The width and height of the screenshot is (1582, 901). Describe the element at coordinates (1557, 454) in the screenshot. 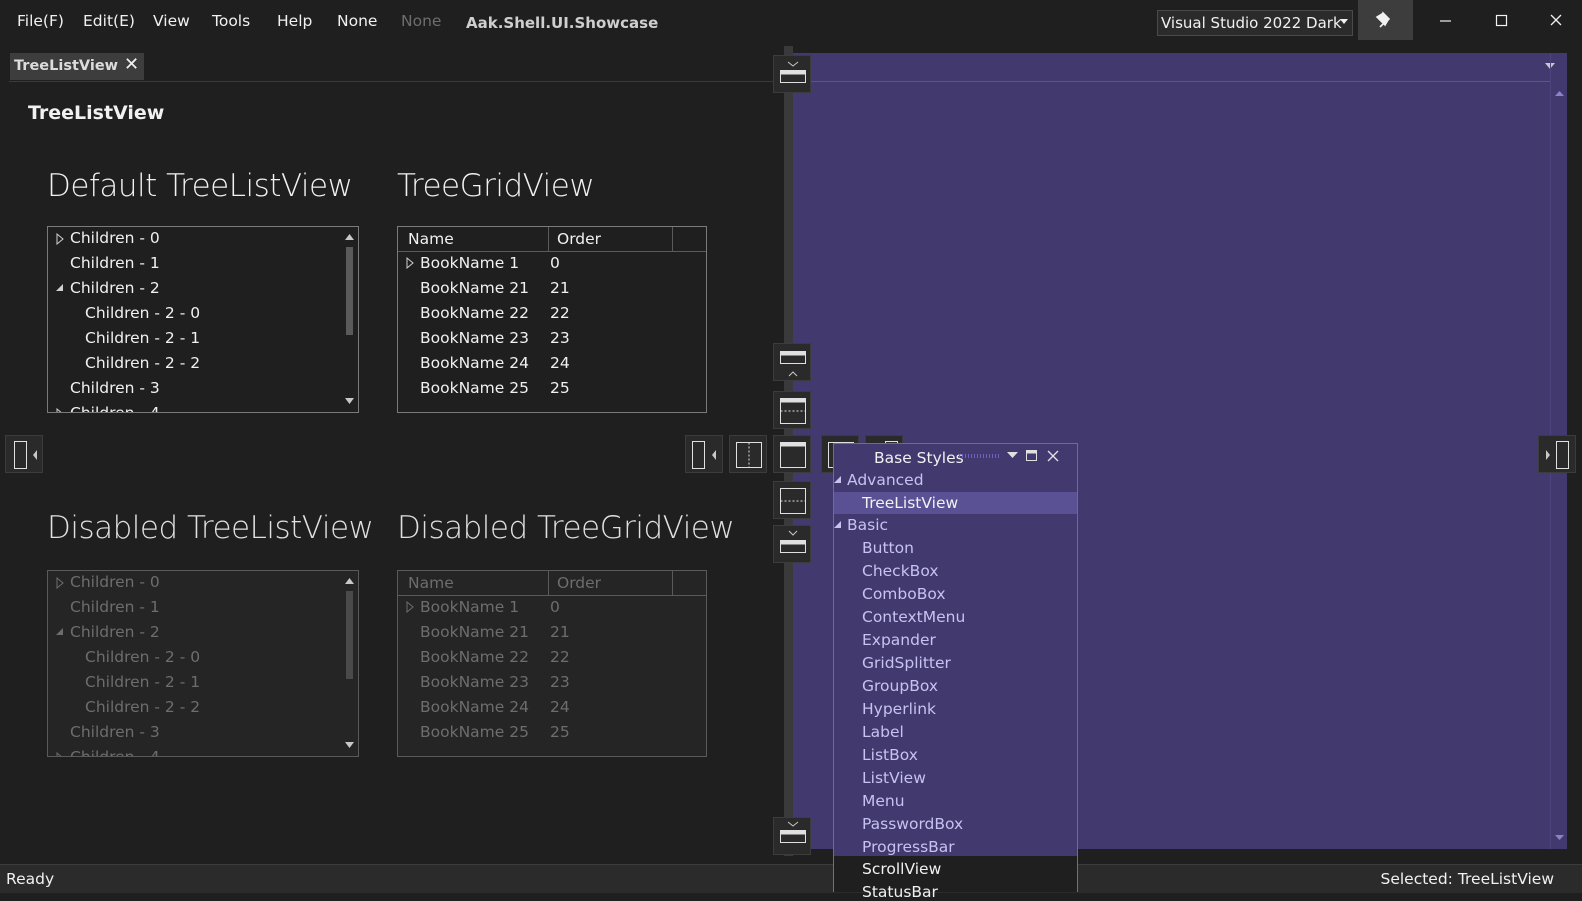

I see `dock-guide-right-edge` at that location.